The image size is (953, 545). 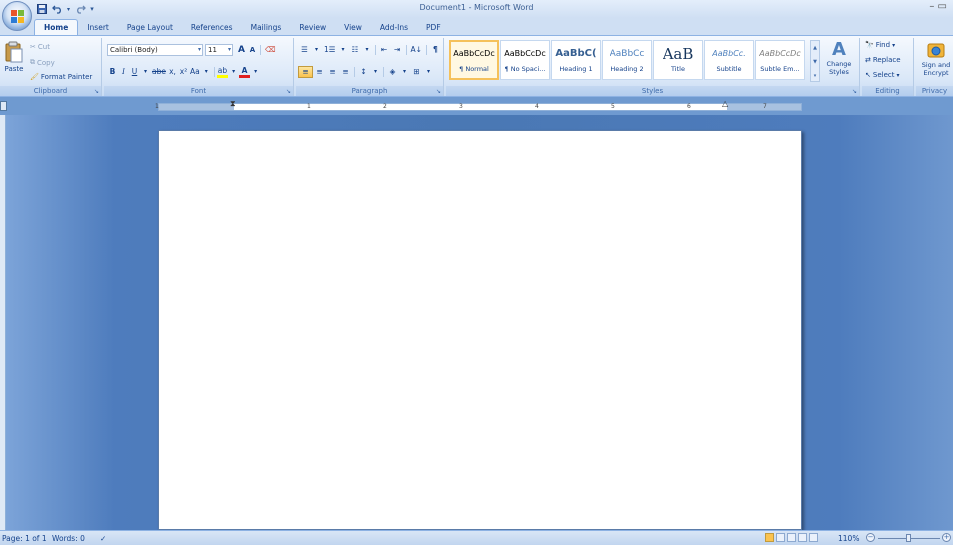 I want to click on numbering-dropdown-icon: ▾, so click(x=343, y=50).